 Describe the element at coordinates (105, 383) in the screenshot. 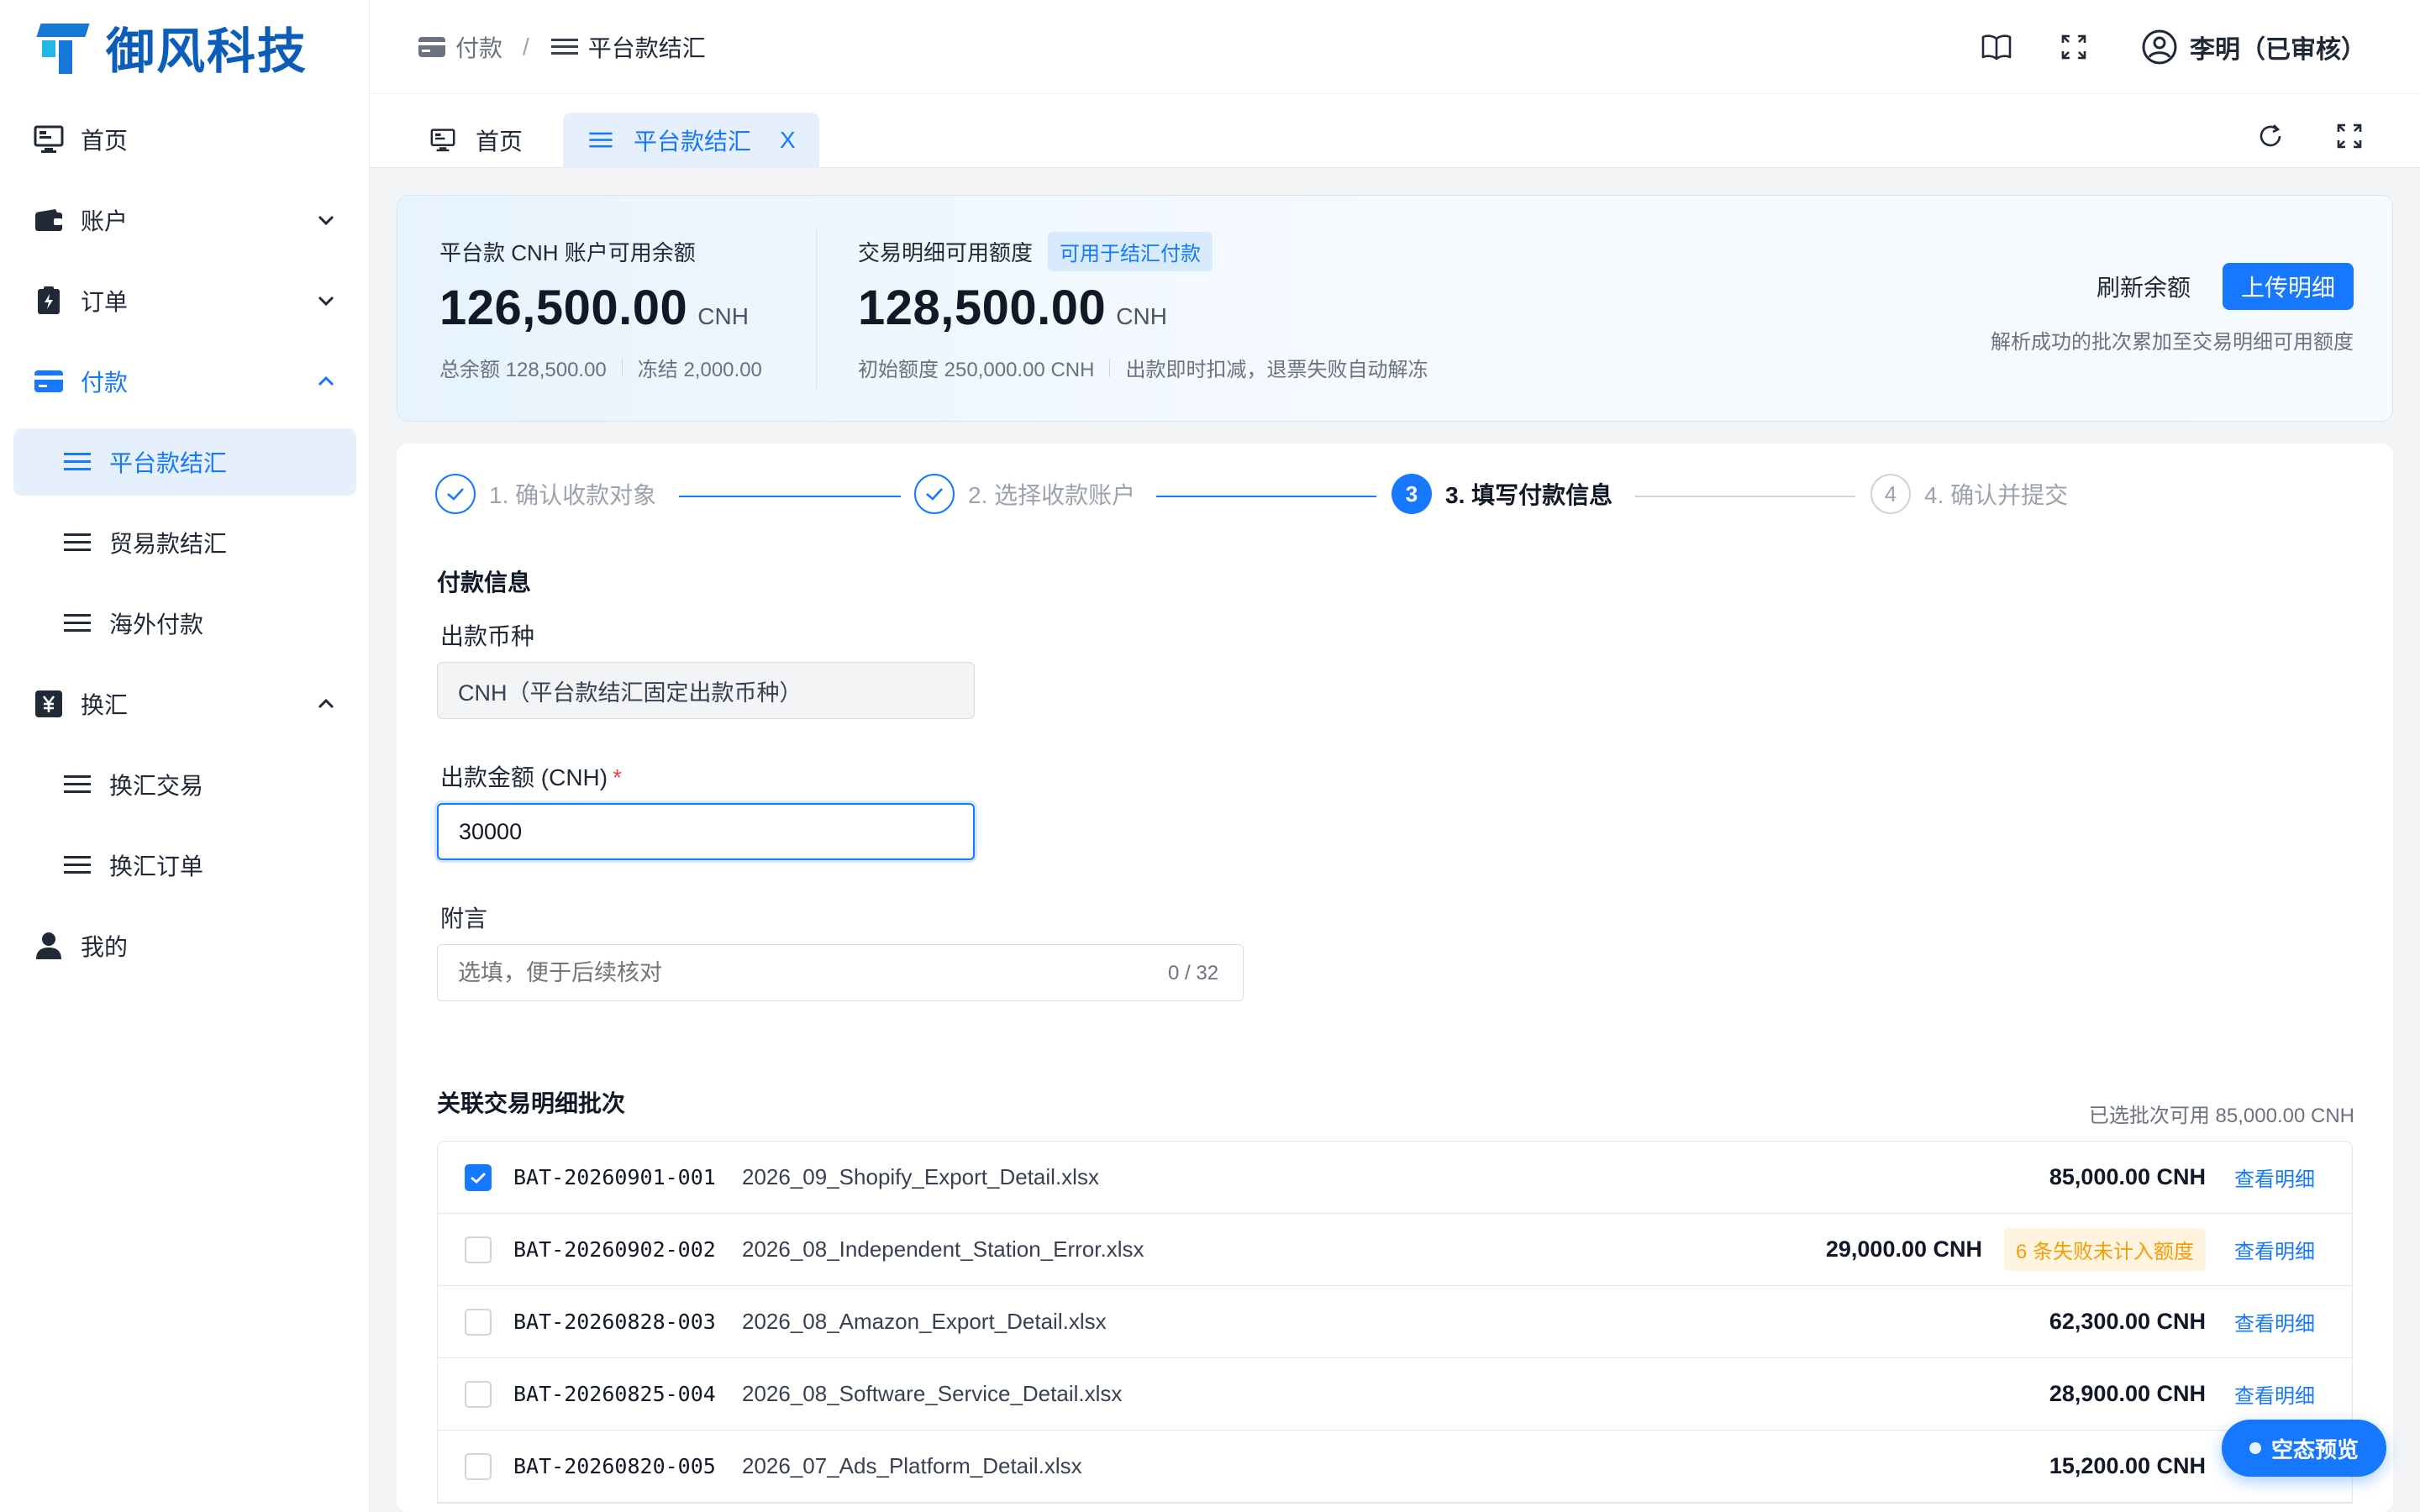

I see `sidebar-item-label: 付款` at that location.